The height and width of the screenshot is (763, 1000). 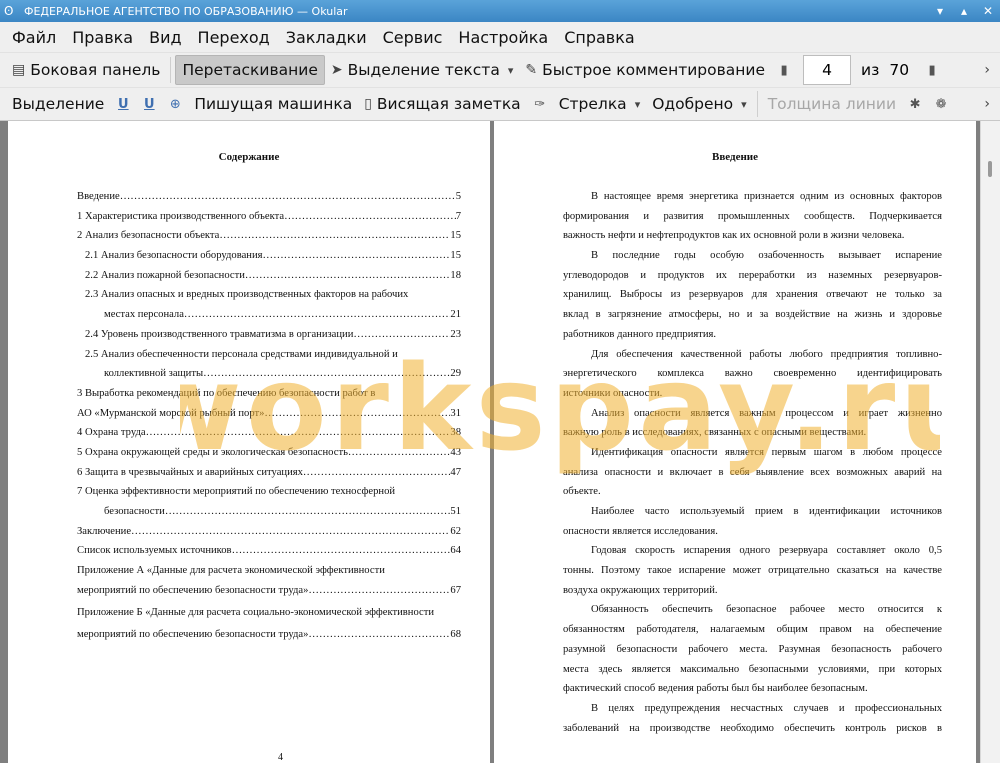 I want to click on vertical-scrollbar, so click(x=990, y=442).